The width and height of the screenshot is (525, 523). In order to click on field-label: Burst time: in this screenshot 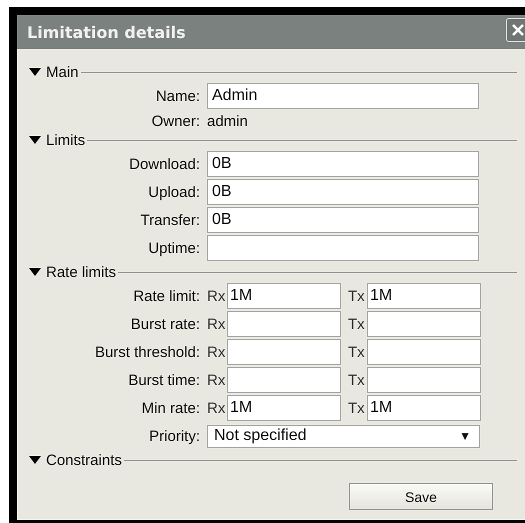, I will do `click(164, 380)`.